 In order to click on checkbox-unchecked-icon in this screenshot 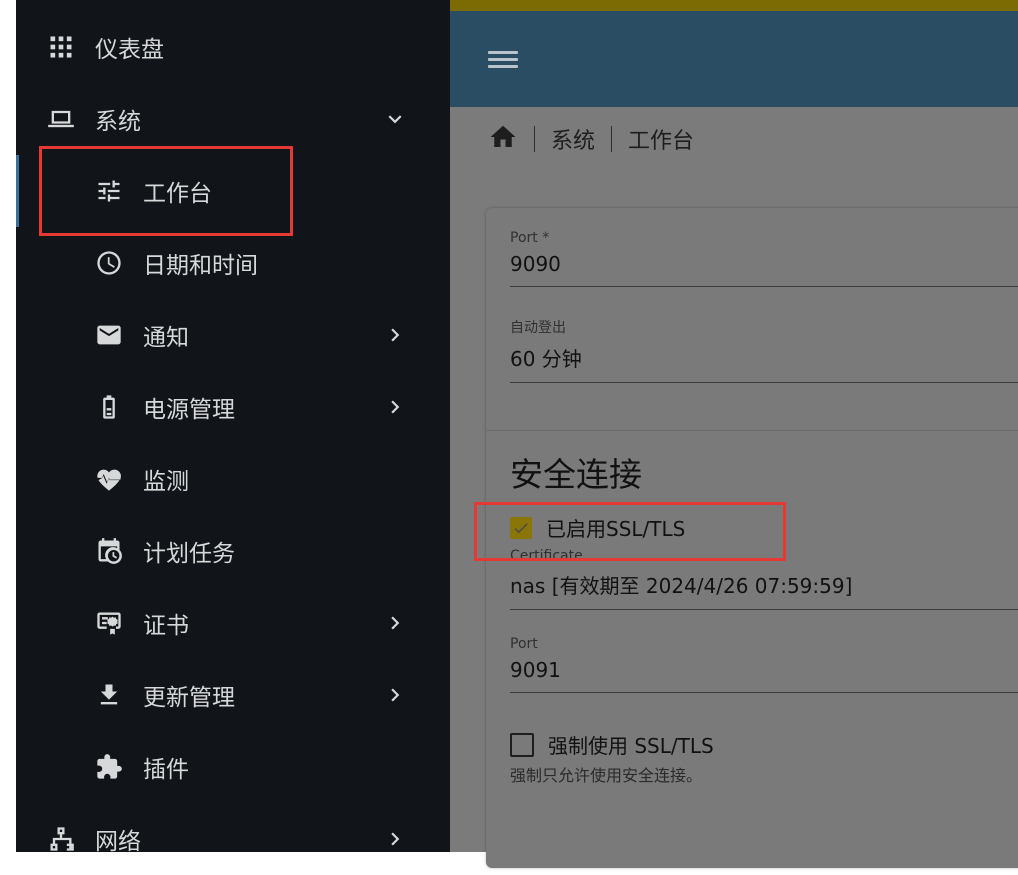, I will do `click(522, 744)`.